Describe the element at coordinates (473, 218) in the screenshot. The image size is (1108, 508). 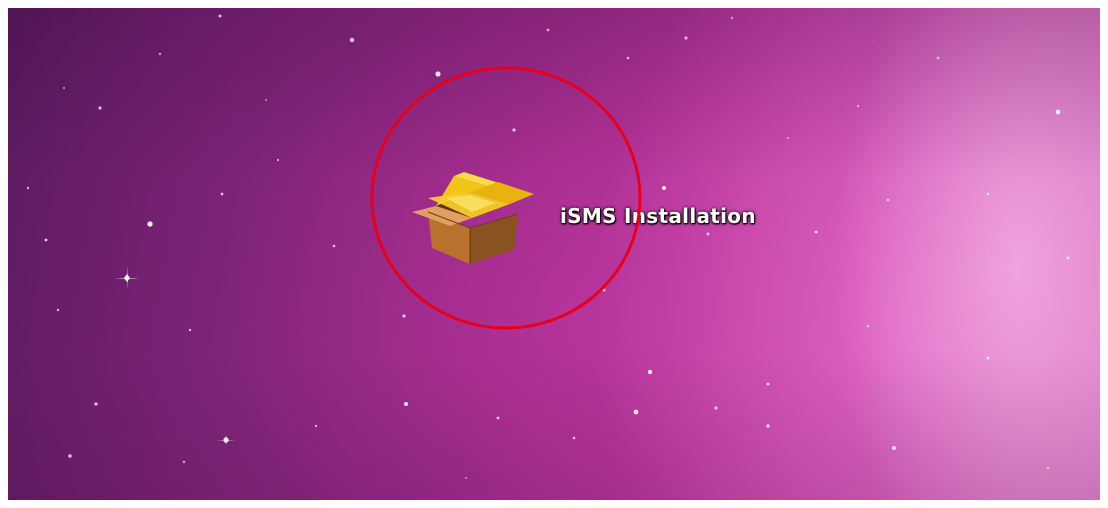
I see `package-box-icon` at that location.